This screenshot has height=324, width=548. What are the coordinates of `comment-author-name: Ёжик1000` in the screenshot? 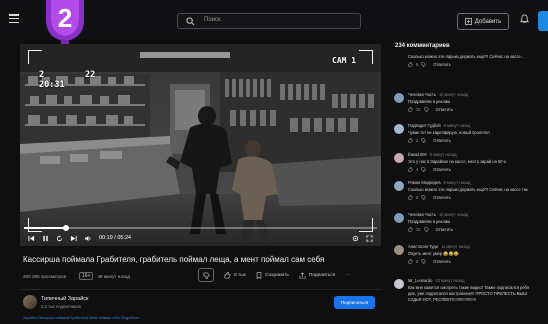 It's located at (417, 154).